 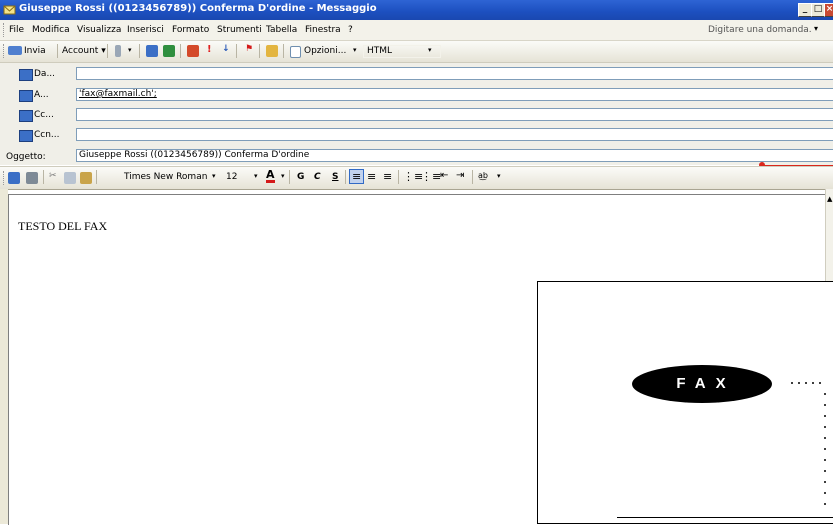 I want to click on attach-dropdown-arrow: ▾, so click(x=130, y=50).